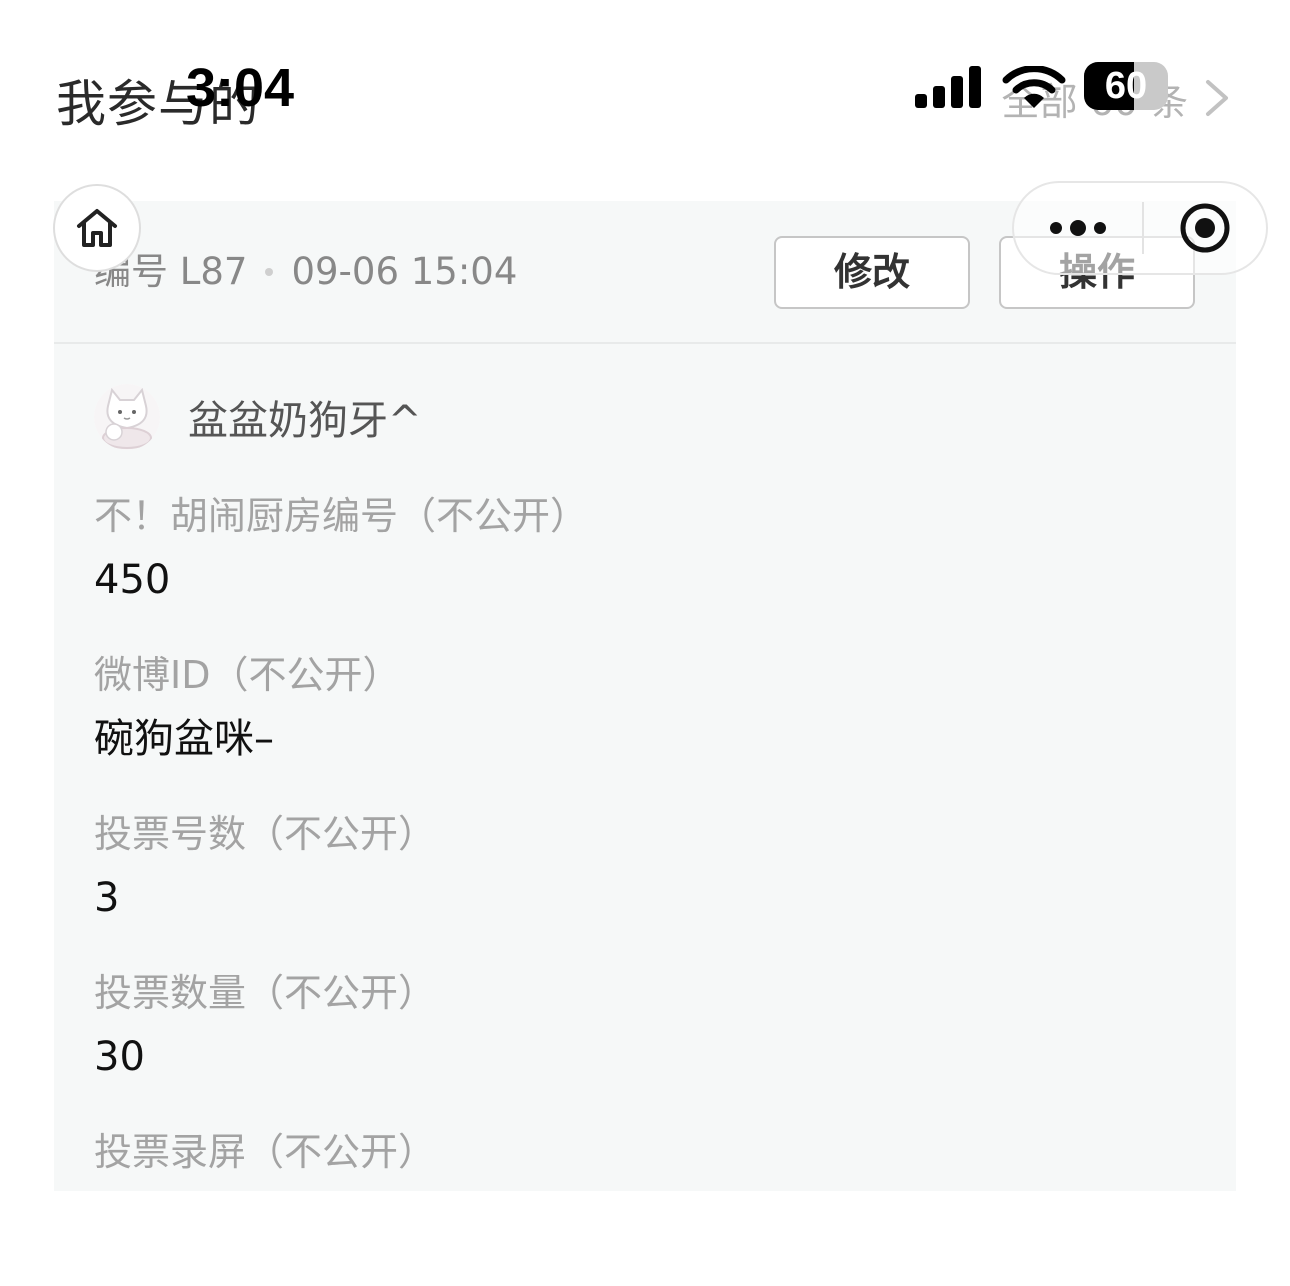  What do you see at coordinates (265, 834) in the screenshot?
I see `field-label: 投票号数（不公开）` at bounding box center [265, 834].